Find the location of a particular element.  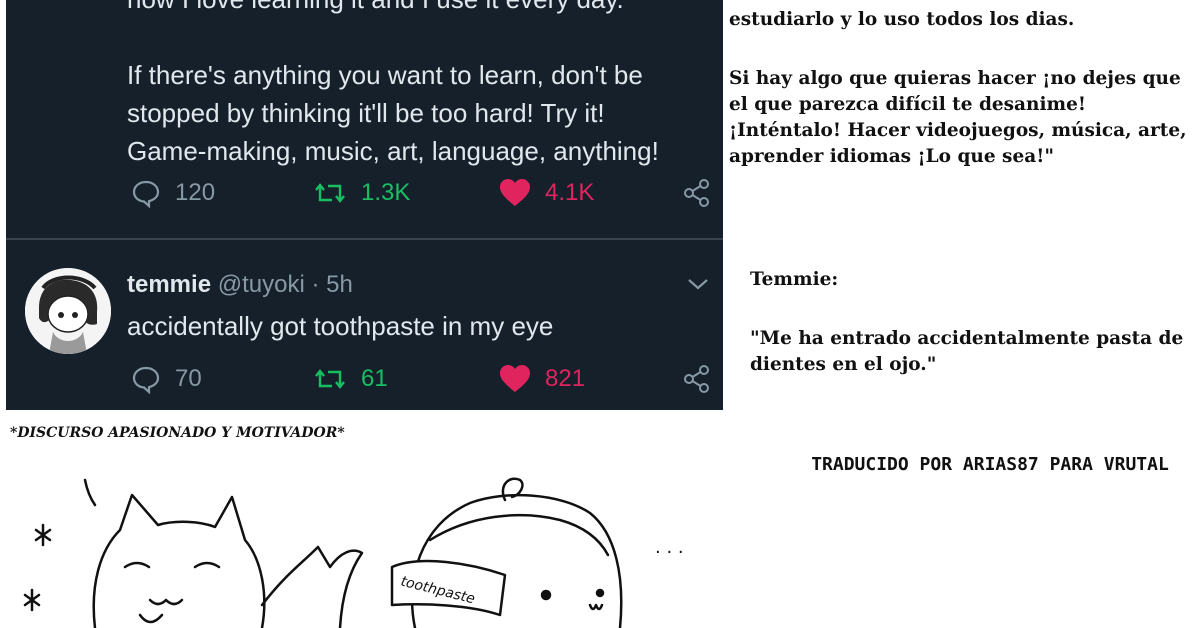

tweet-actions: 120 1.3K 4.1K is located at coordinates (364, 193).